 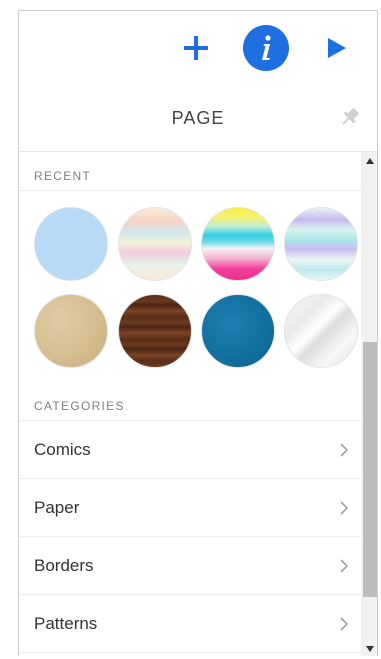 What do you see at coordinates (64, 565) in the screenshot?
I see `category-label: Borders` at bounding box center [64, 565].